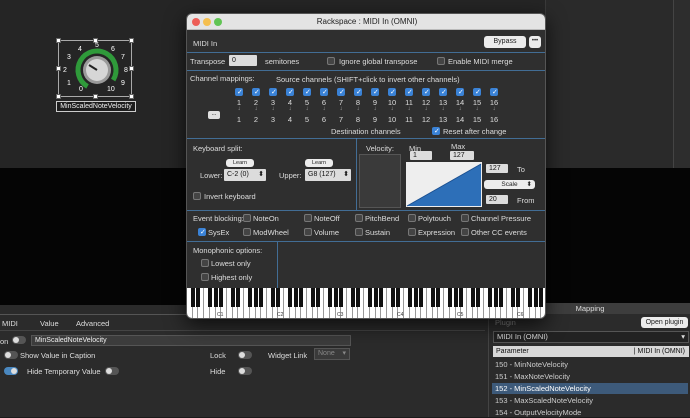 This screenshot has width=690, height=418. Describe the element at coordinates (11, 355) in the screenshot. I see `show-value-toggle` at that location.